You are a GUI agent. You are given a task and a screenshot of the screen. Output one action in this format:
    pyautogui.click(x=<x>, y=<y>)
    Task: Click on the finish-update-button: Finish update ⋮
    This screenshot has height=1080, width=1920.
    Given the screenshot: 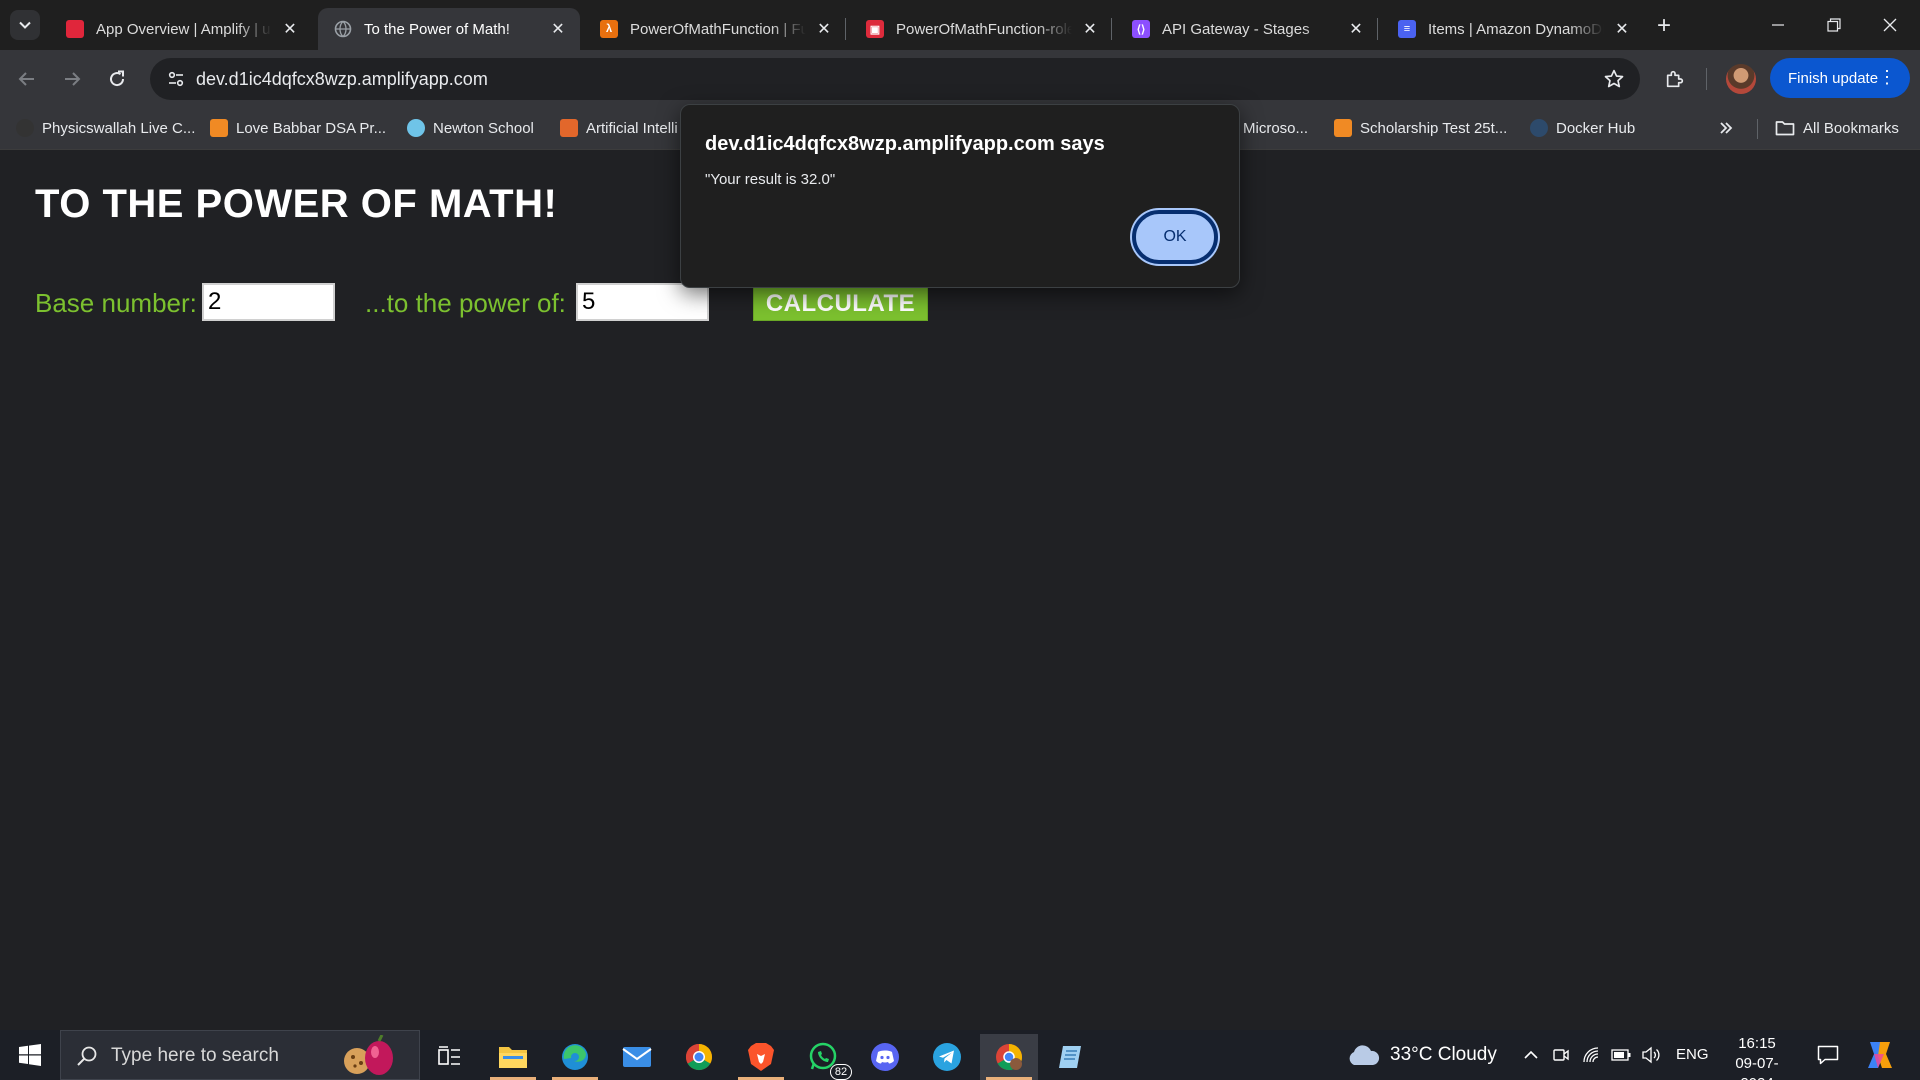 What is the action you would take?
    pyautogui.click(x=1840, y=78)
    